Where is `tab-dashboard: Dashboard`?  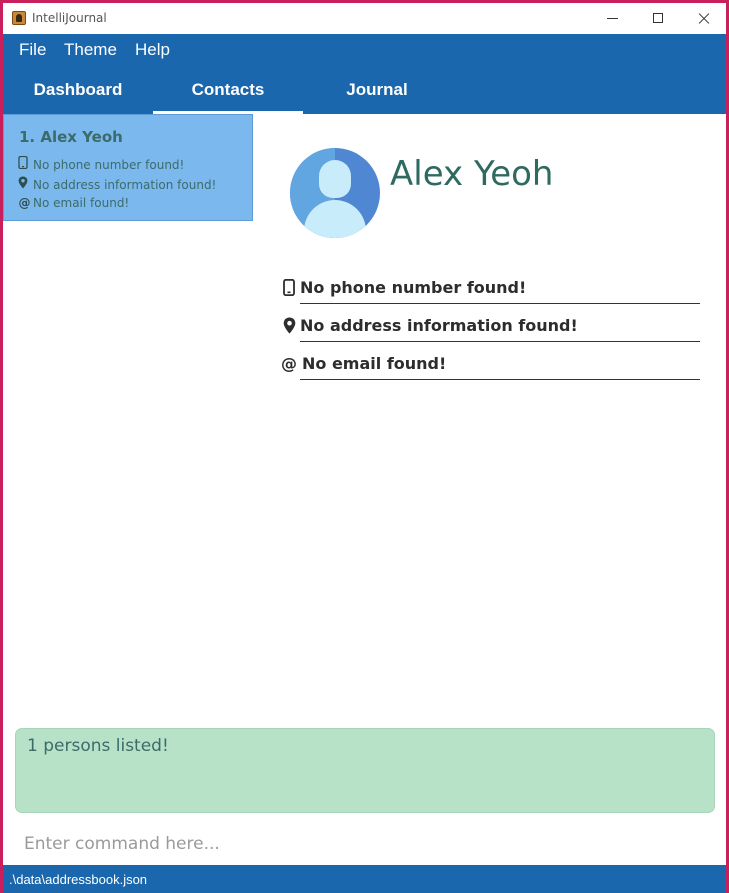 tab-dashboard: Dashboard is located at coordinates (78, 93).